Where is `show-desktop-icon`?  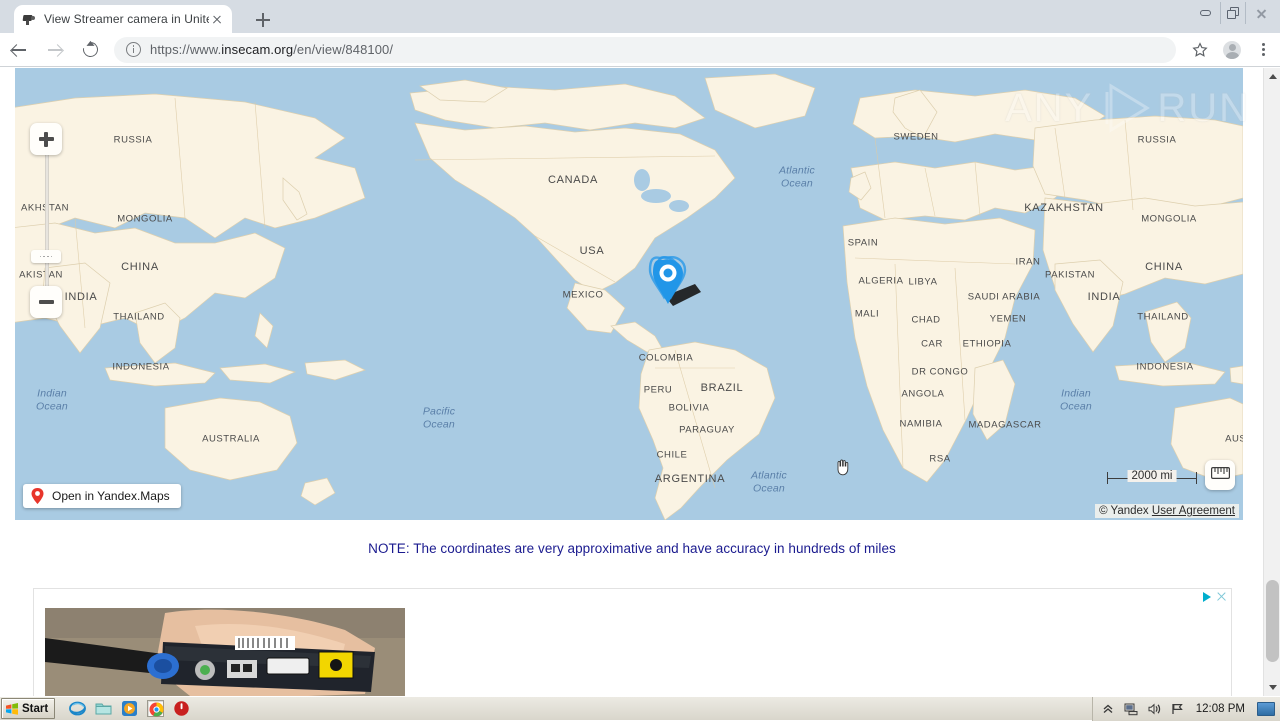
show-desktop-icon is located at coordinates (1266, 709).